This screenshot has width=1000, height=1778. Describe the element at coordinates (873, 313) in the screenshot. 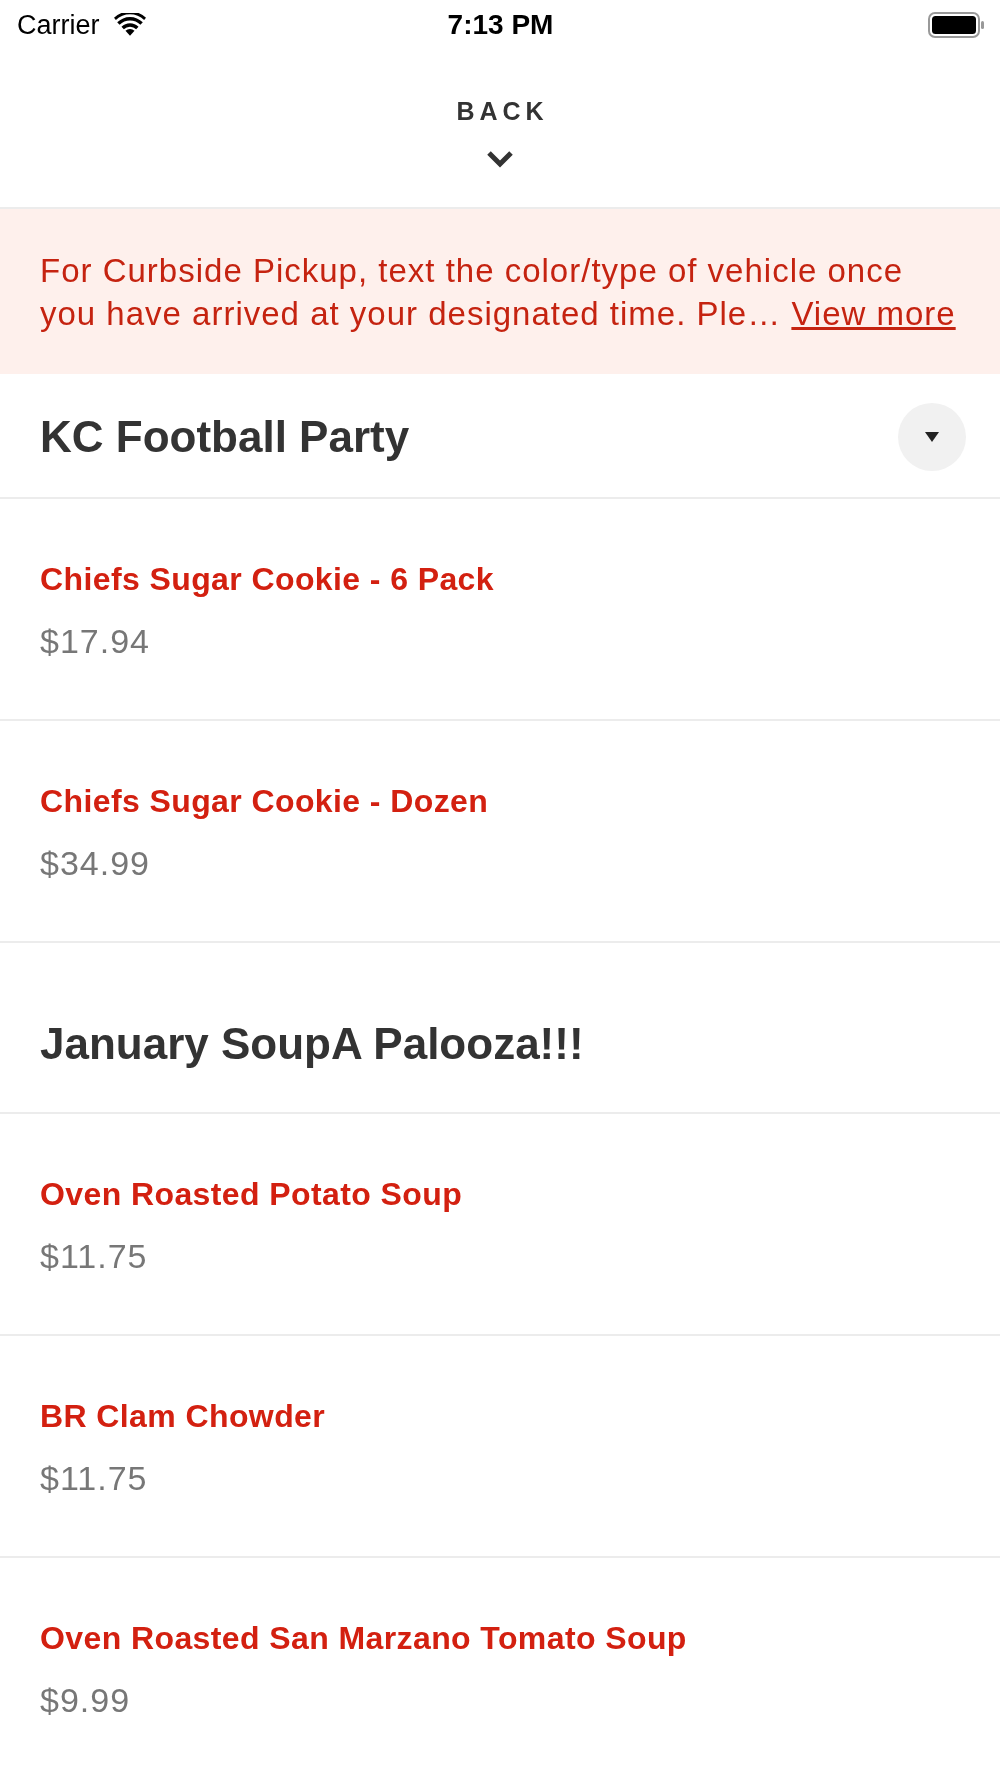

I see `view-more-link: View more` at that location.